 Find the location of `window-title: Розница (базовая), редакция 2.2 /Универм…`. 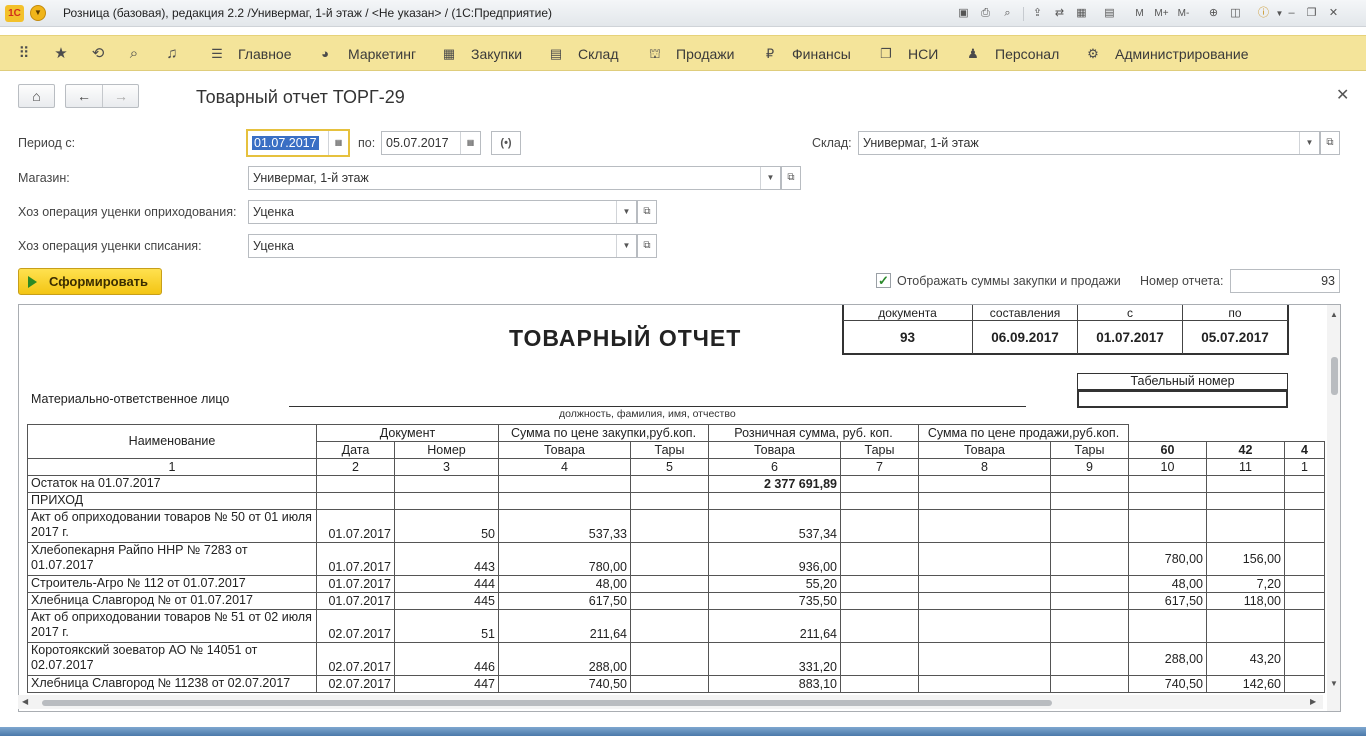

window-title: Розница (базовая), редакция 2.2 /Универм… is located at coordinates (308, 13).